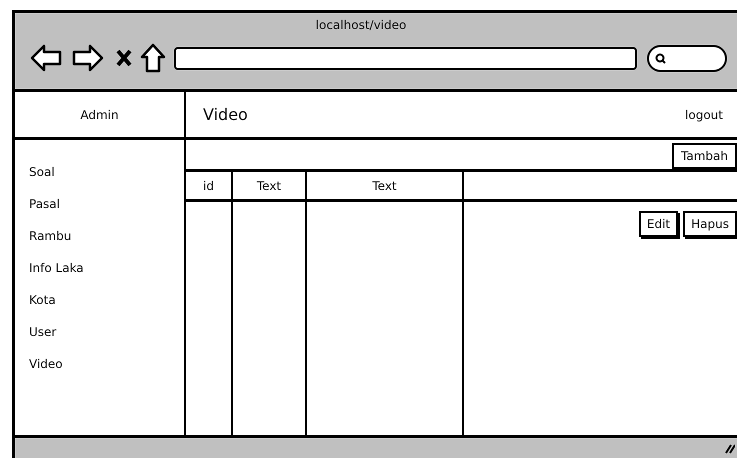 This screenshot has height=458, width=737. I want to click on logout-link: logout, so click(704, 115).